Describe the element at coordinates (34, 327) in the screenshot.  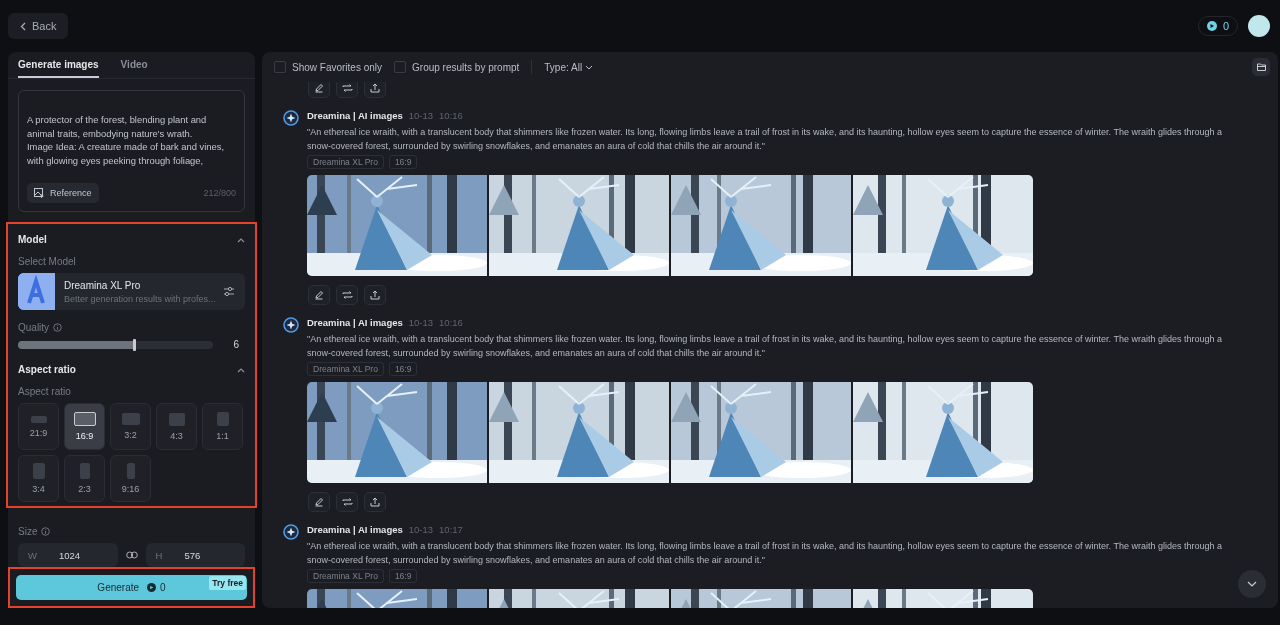
I see `field-label: Quality` at that location.